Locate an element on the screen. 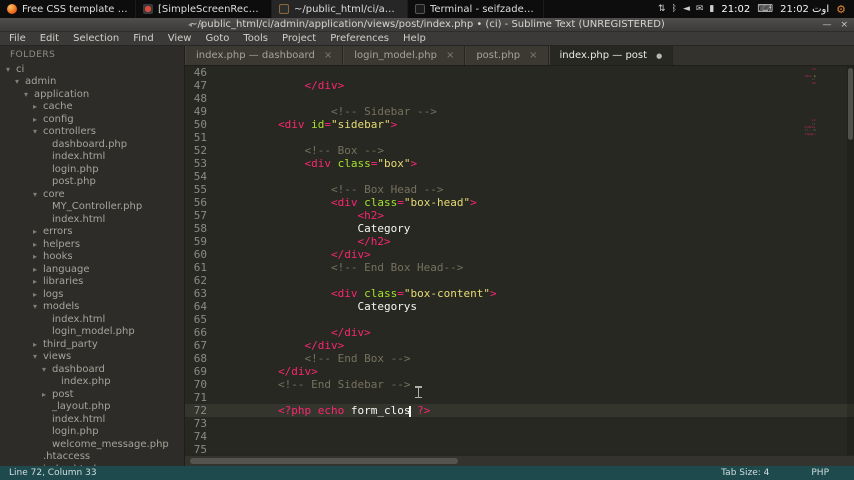  code-line-52: 52 <!-- Box --> is located at coordinates (519, 150).